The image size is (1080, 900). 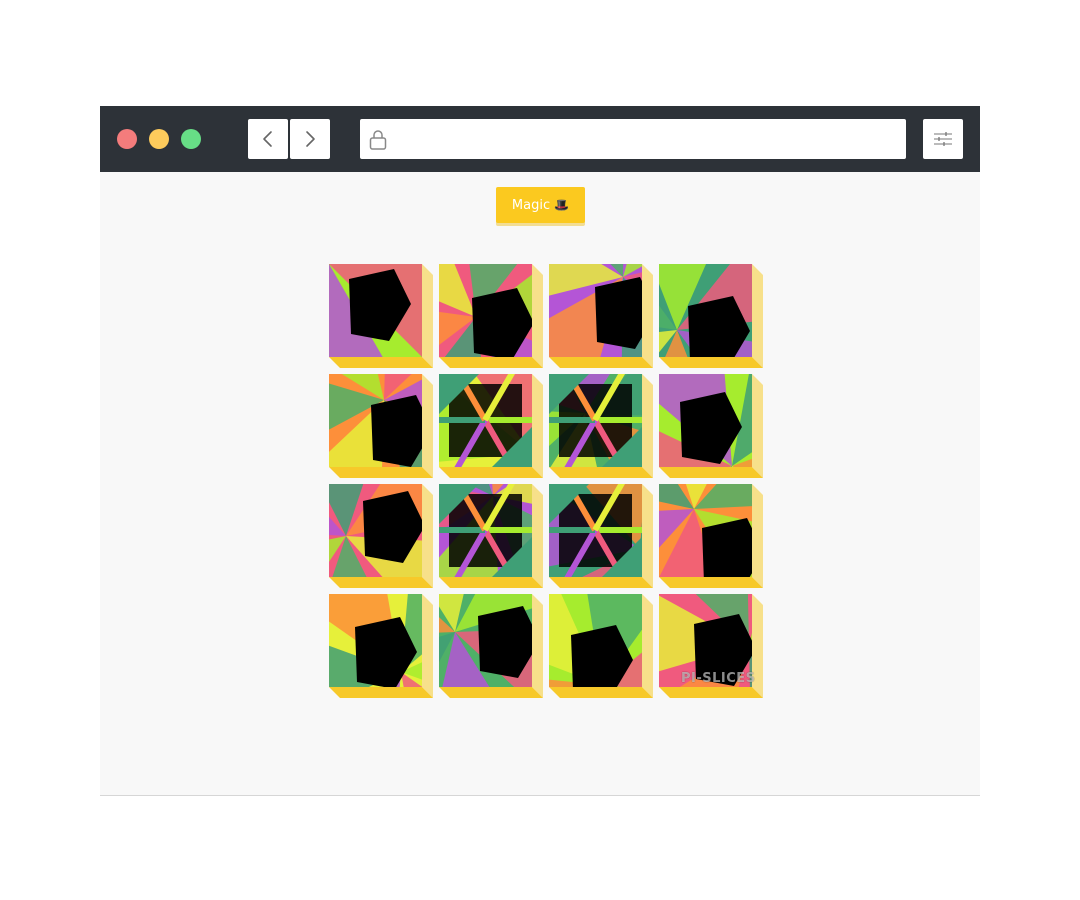 What do you see at coordinates (127, 139) in the screenshot?
I see `close-window-dot` at bounding box center [127, 139].